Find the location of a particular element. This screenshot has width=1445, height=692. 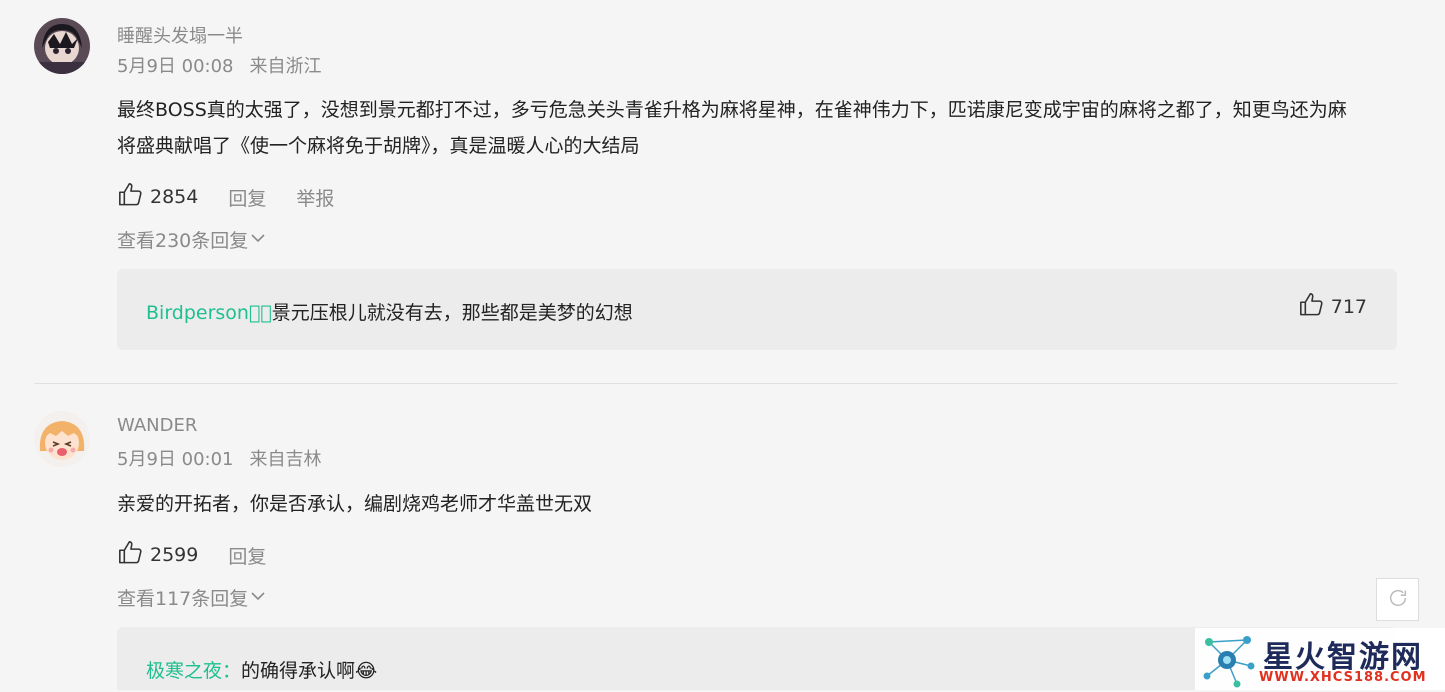

report-button: 举报 is located at coordinates (315, 197).